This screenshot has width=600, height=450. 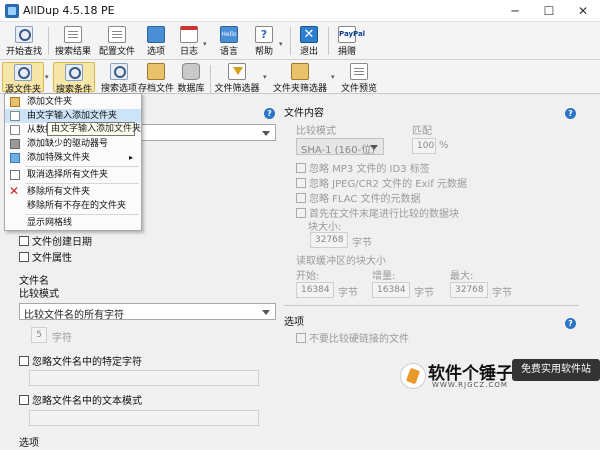 I want to click on database-icon, so click(x=191, y=71).